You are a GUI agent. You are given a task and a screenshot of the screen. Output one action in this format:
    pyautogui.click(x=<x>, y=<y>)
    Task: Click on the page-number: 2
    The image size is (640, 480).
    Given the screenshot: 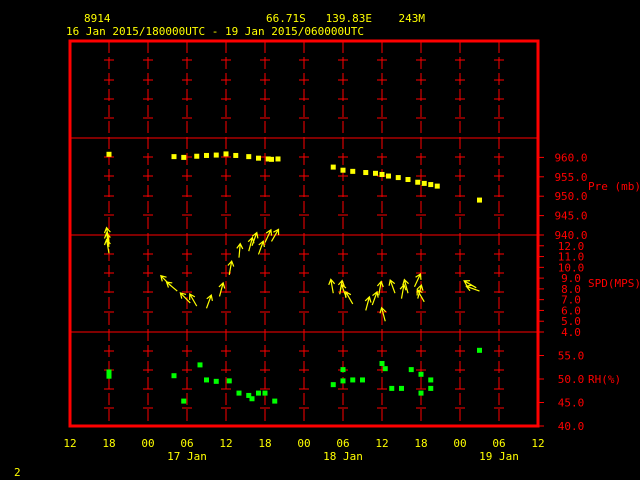 What is the action you would take?
    pyautogui.click(x=17, y=472)
    